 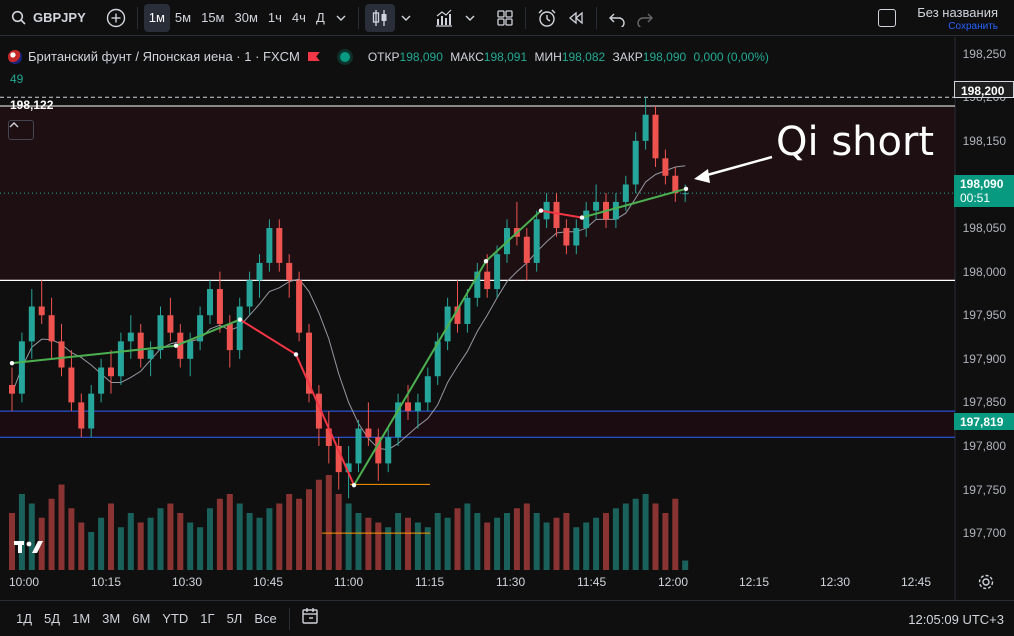 What do you see at coordinates (268, 582) in the screenshot?
I see `time-label: 10:45` at bounding box center [268, 582].